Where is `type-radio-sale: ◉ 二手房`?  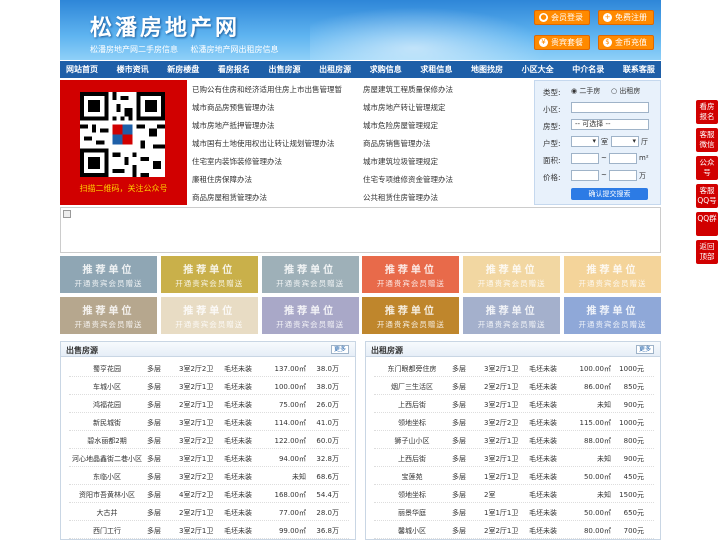
type-radio-sale: ◉ 二手房 is located at coordinates (585, 91).